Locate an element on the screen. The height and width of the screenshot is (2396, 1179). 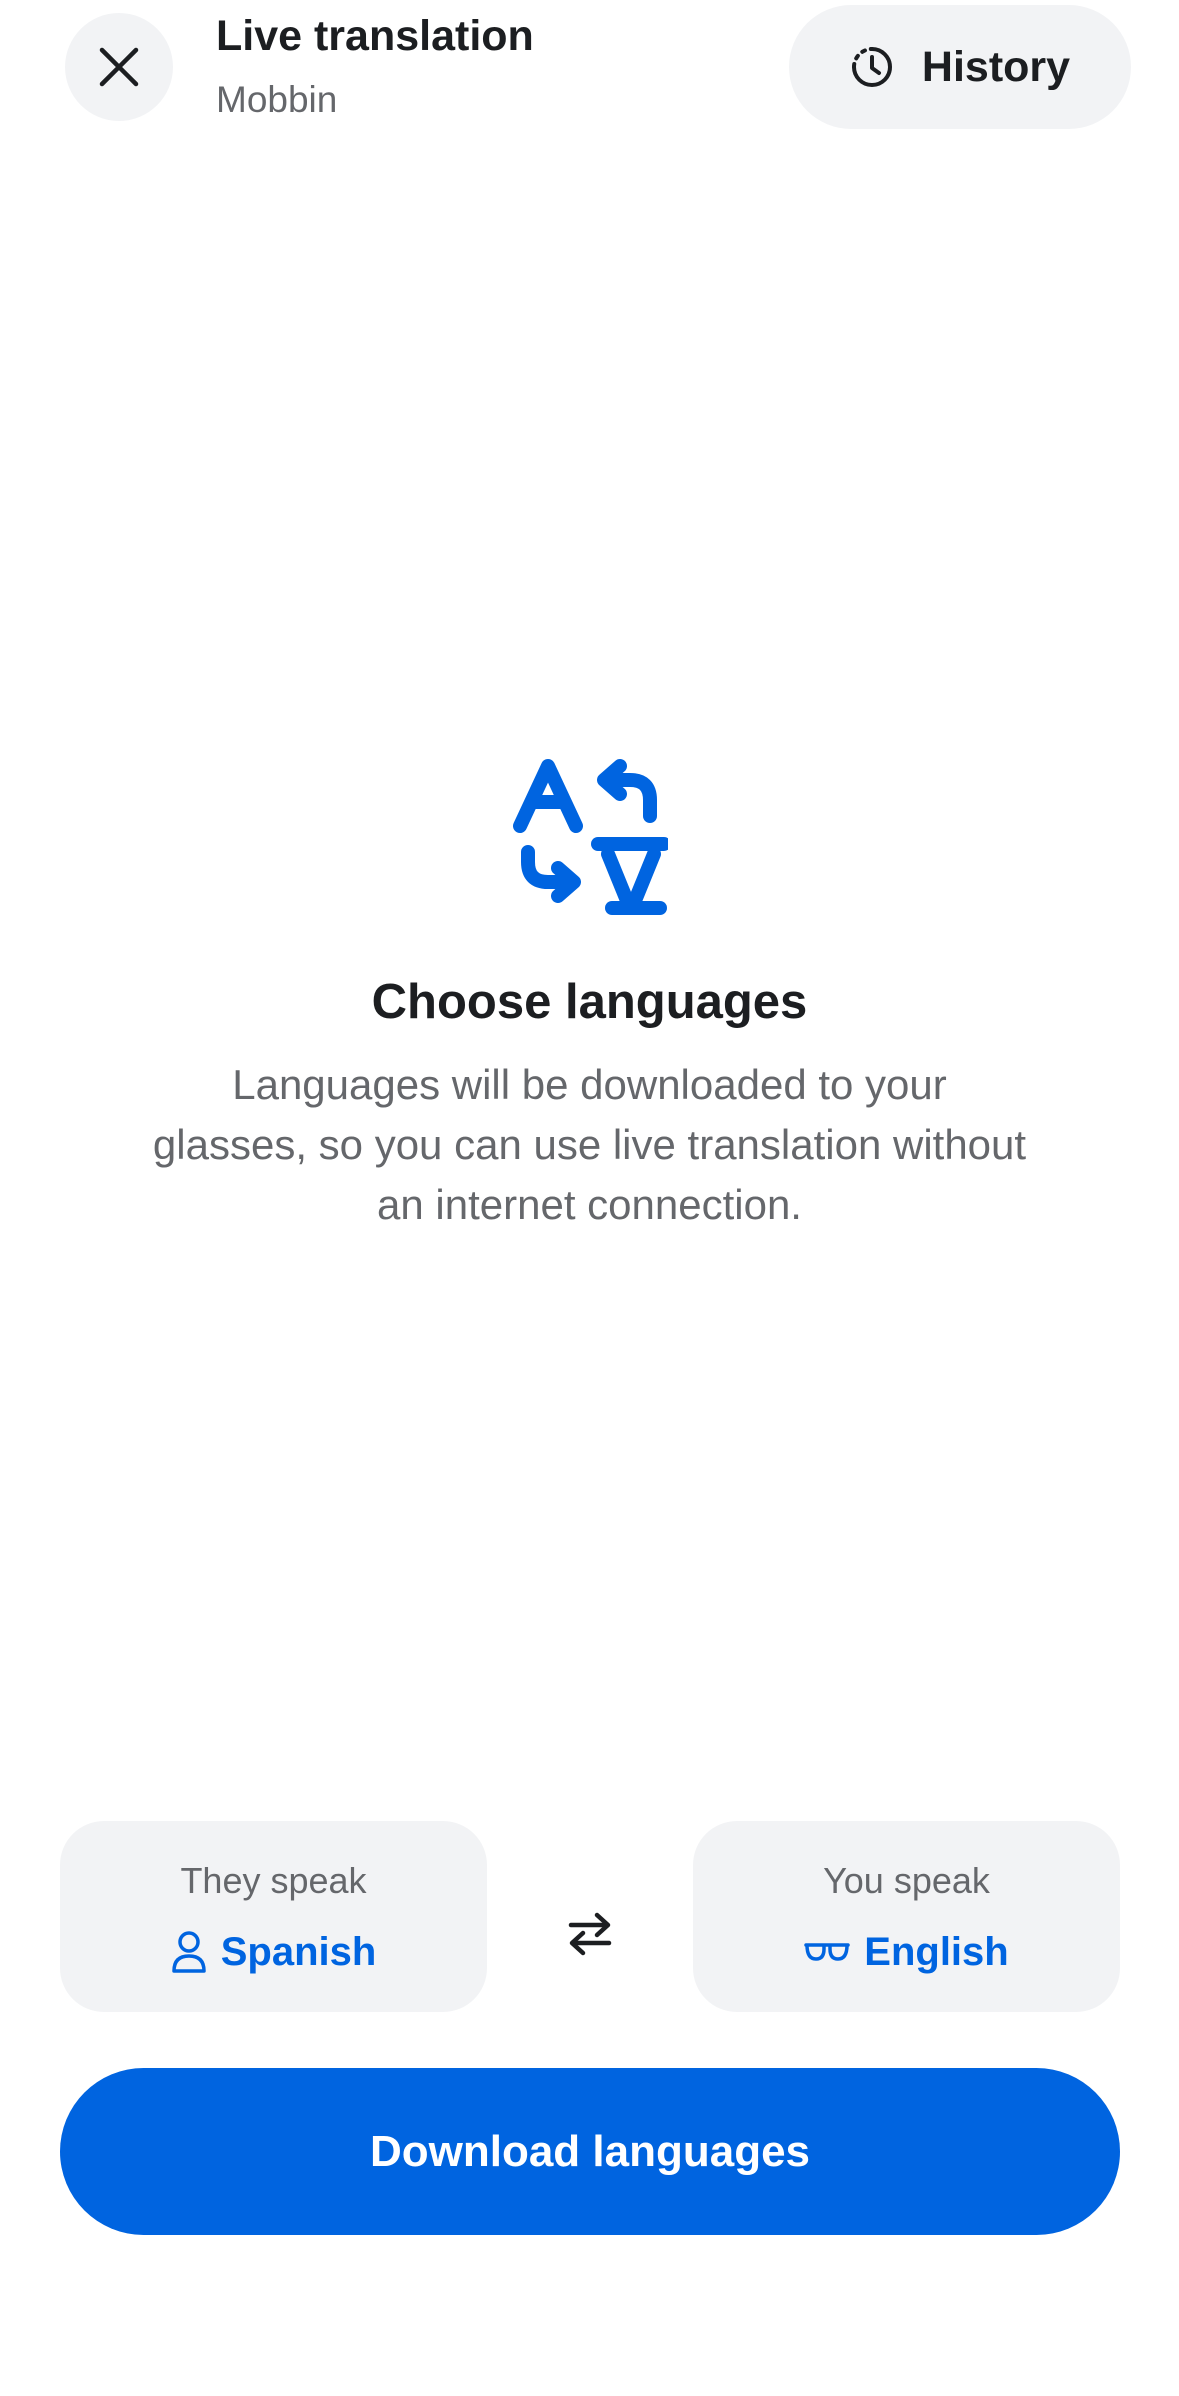
header-text: Live translation Mobbin is located at coordinates (375, 66).